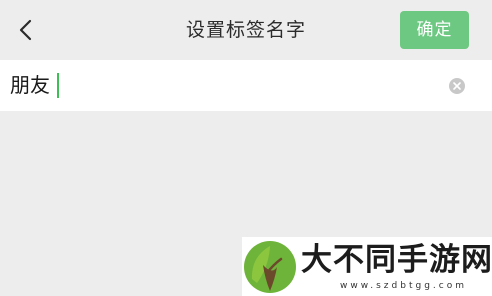  I want to click on site-watermark: 大不同手游网 www.szdbtgg.com, so click(367, 266).